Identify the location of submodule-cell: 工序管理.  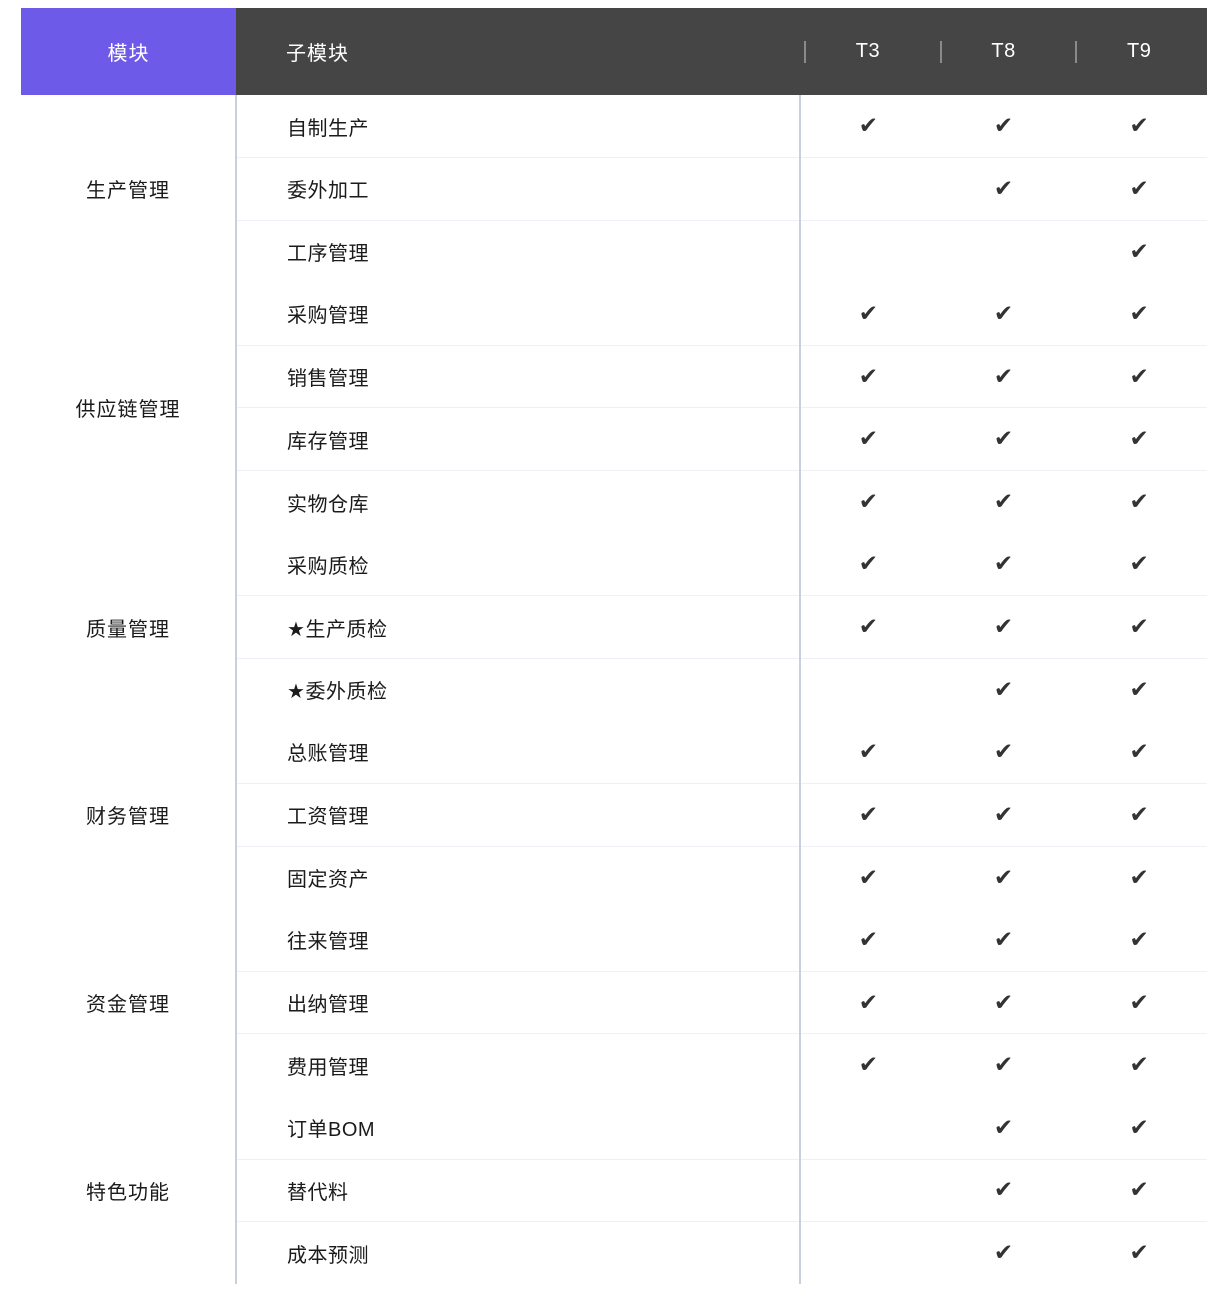
(328, 254).